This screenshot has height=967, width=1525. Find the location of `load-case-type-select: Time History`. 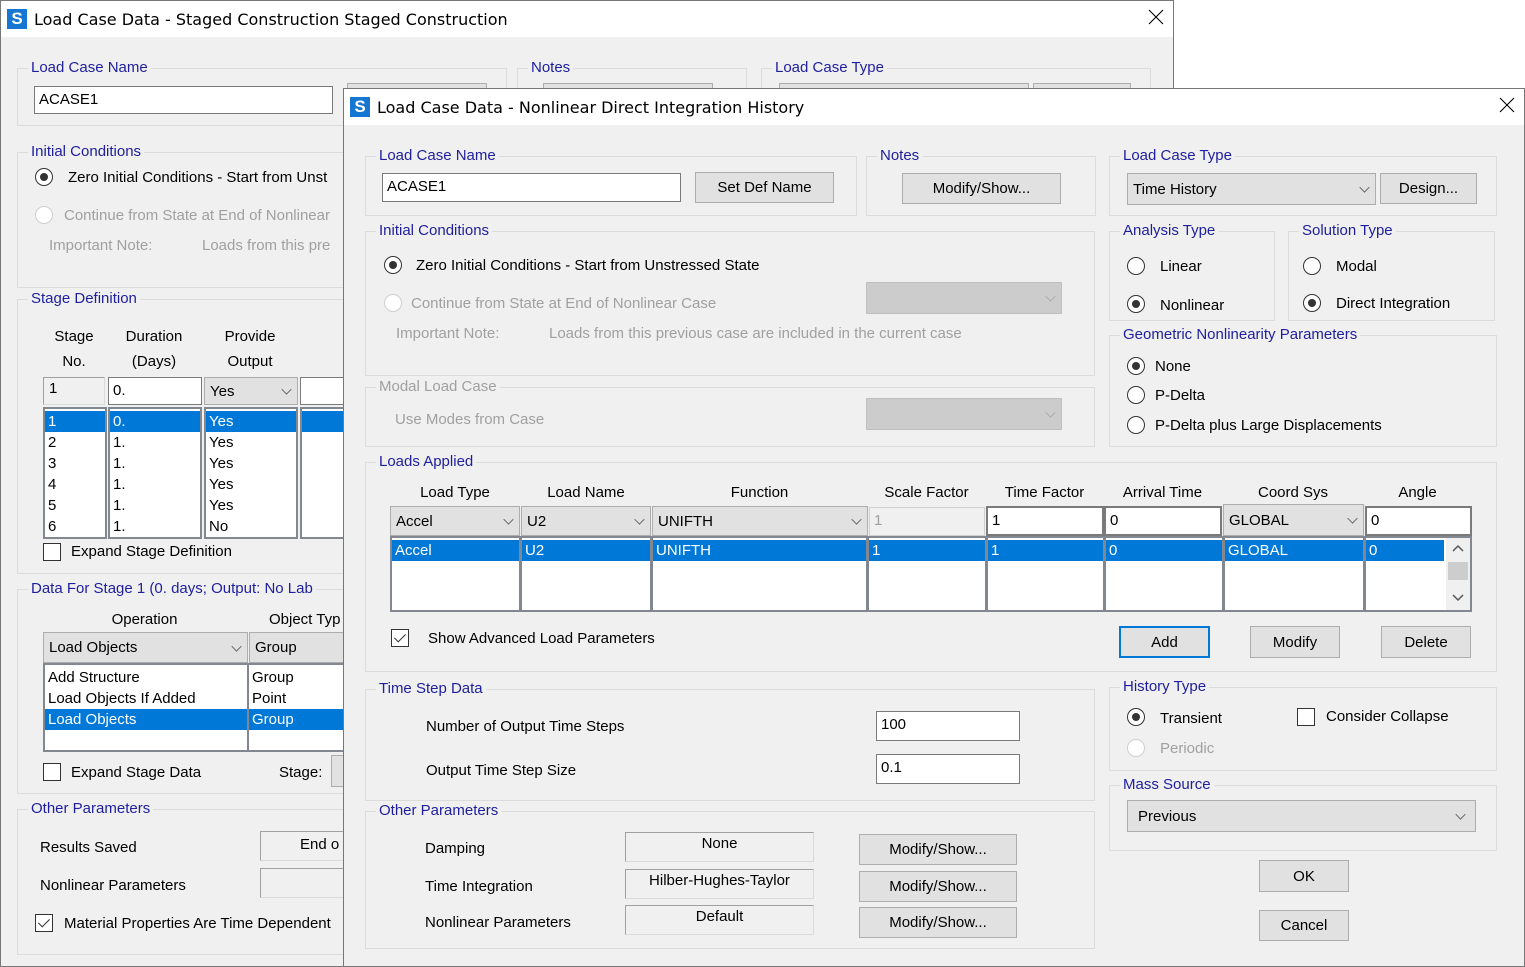

load-case-type-select: Time History is located at coordinates (1251, 189).